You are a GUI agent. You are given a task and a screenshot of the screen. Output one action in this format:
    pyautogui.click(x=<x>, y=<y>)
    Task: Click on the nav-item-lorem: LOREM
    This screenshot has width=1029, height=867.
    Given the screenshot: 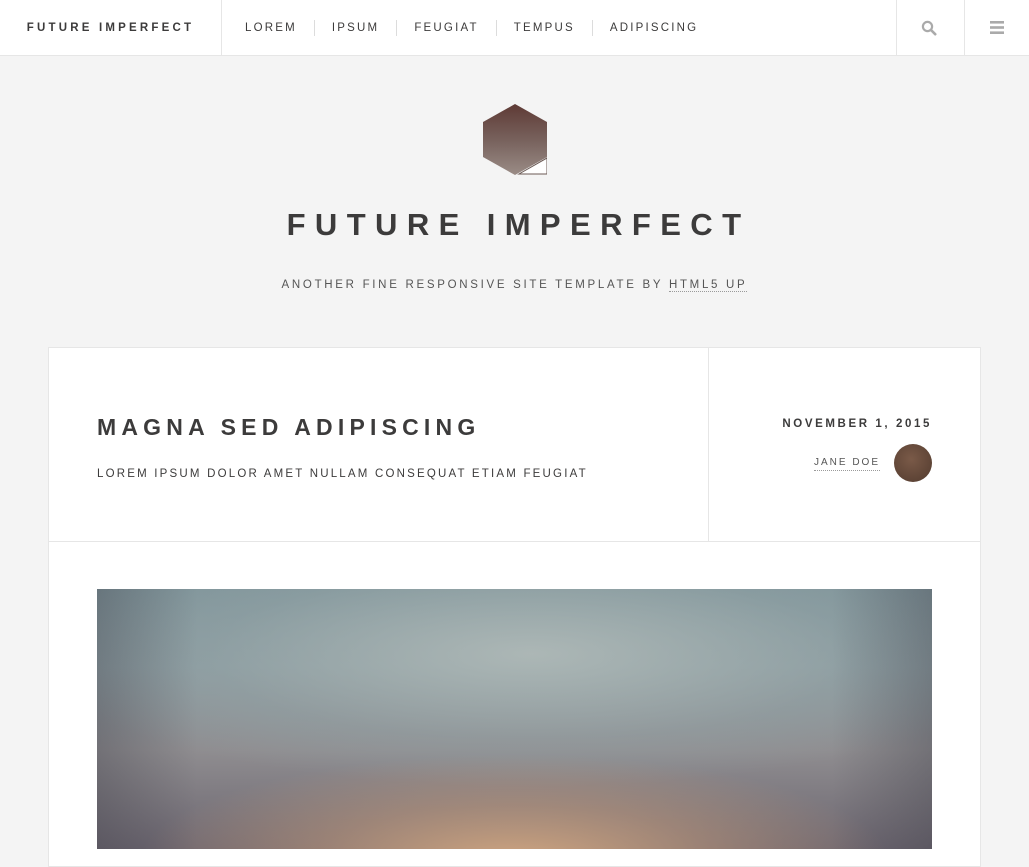 What is the action you would take?
    pyautogui.click(x=271, y=28)
    